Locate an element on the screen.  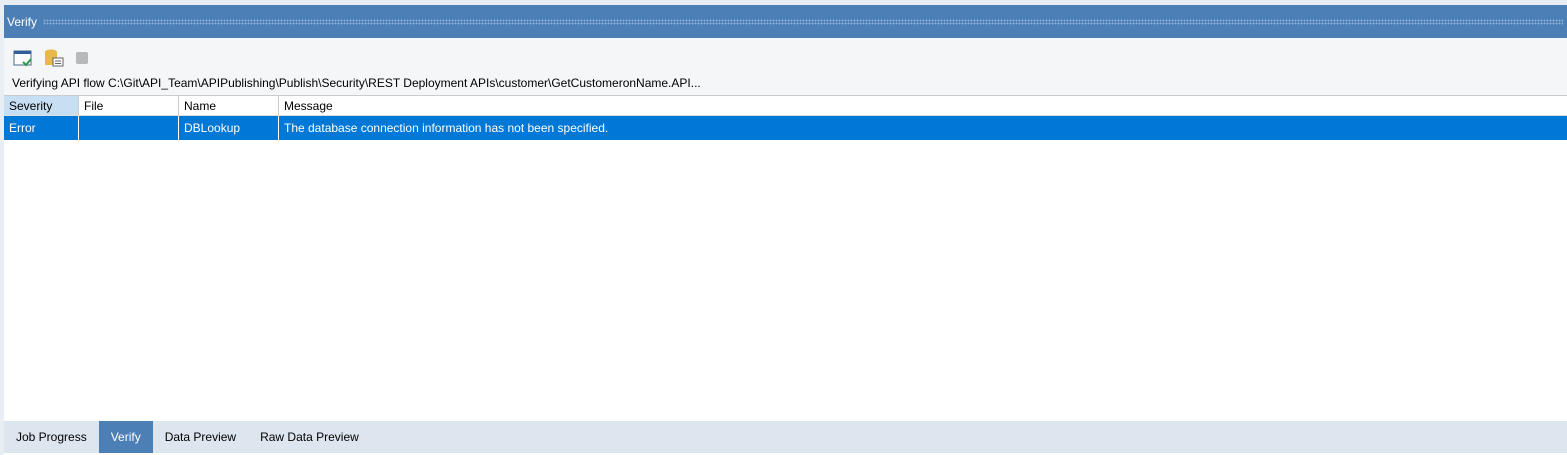
database-verify-icon is located at coordinates (54, 58).